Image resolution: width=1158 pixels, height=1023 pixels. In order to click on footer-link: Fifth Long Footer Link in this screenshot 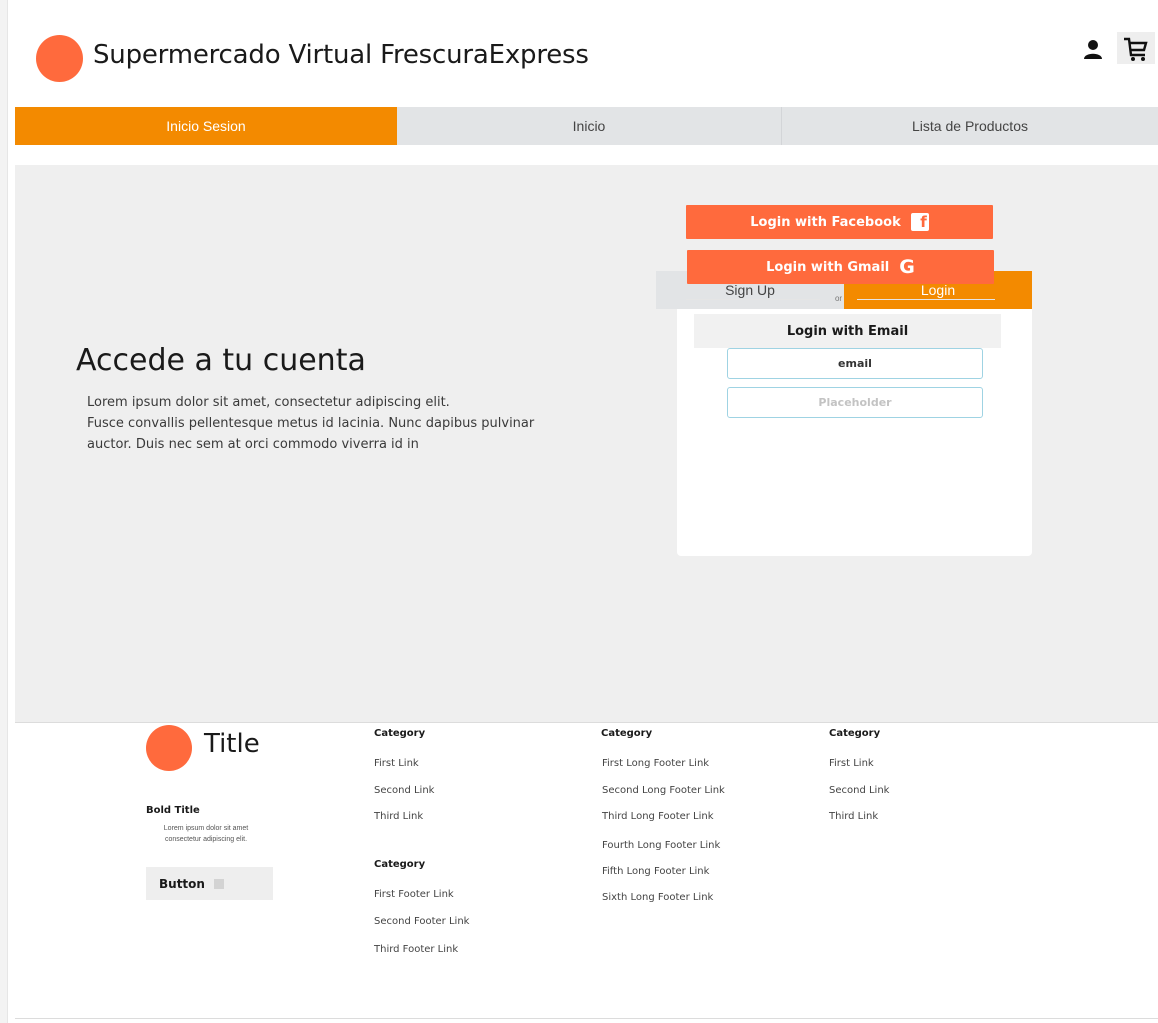, I will do `click(655, 871)`.